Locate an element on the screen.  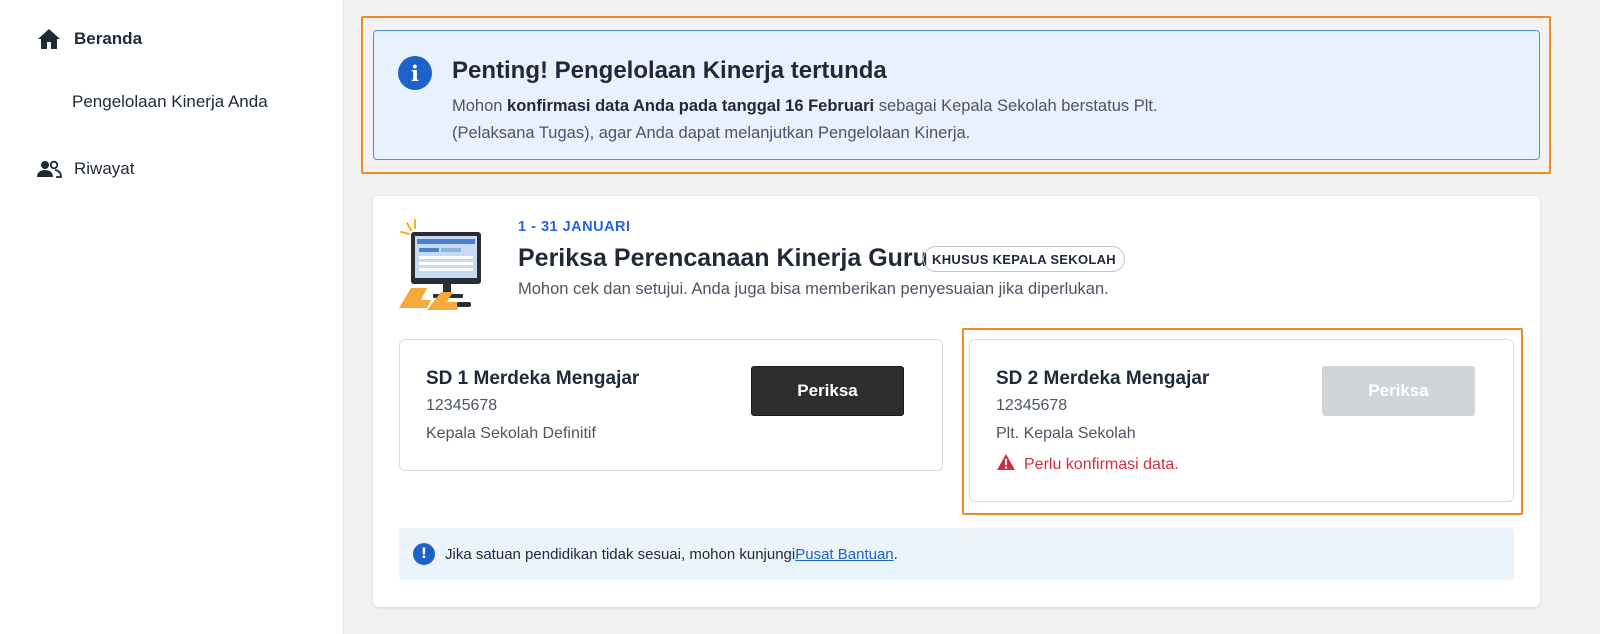
alert-body-prefix: Mohon is located at coordinates (480, 106).